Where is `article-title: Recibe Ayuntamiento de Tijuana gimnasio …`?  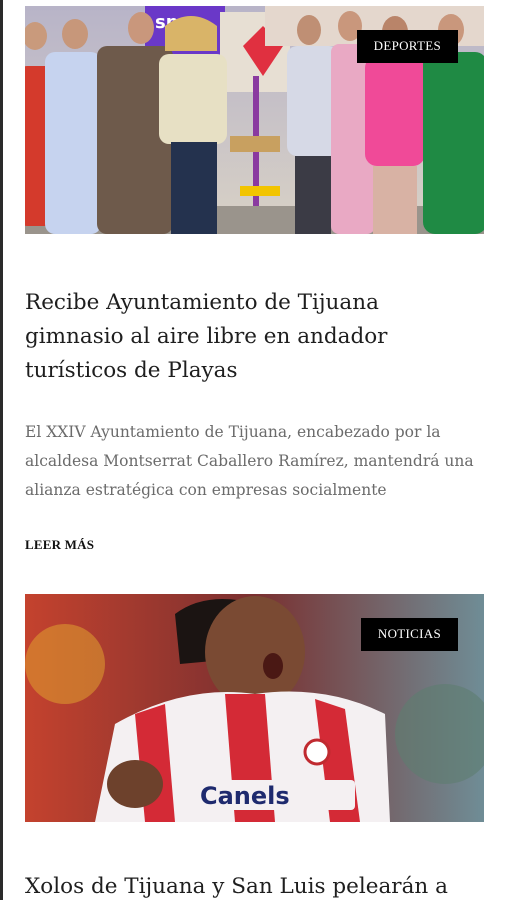
article-title: Recibe Ayuntamiento de Tijuana gimnasio … is located at coordinates (254, 337).